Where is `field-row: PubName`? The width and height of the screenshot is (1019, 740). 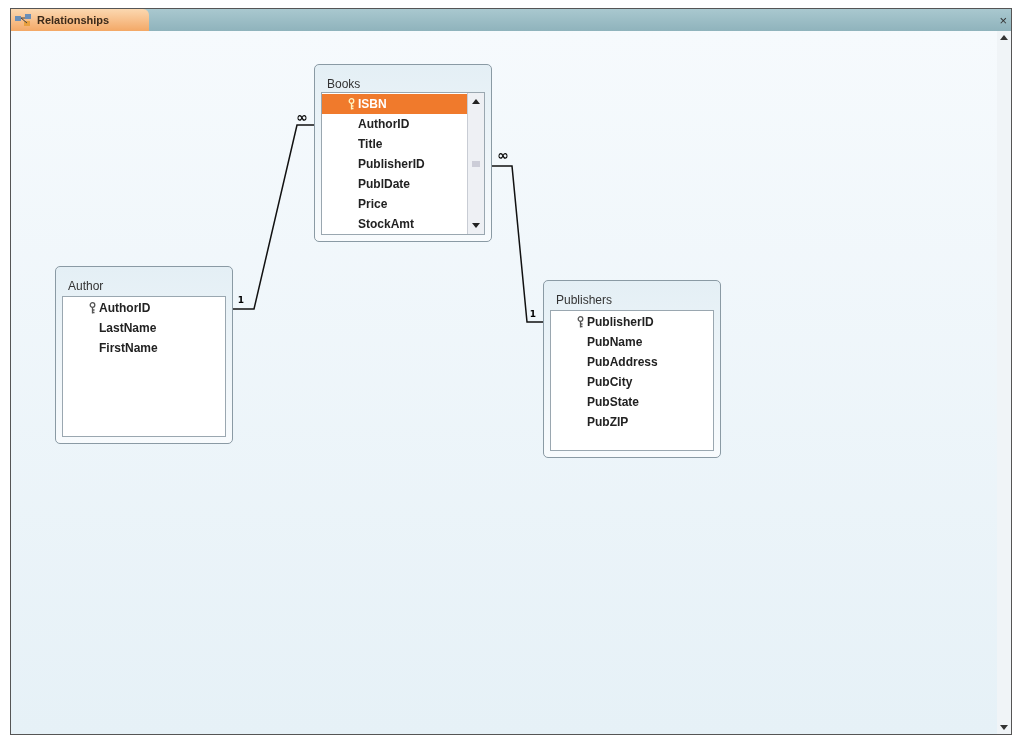 field-row: PubName is located at coordinates (632, 342).